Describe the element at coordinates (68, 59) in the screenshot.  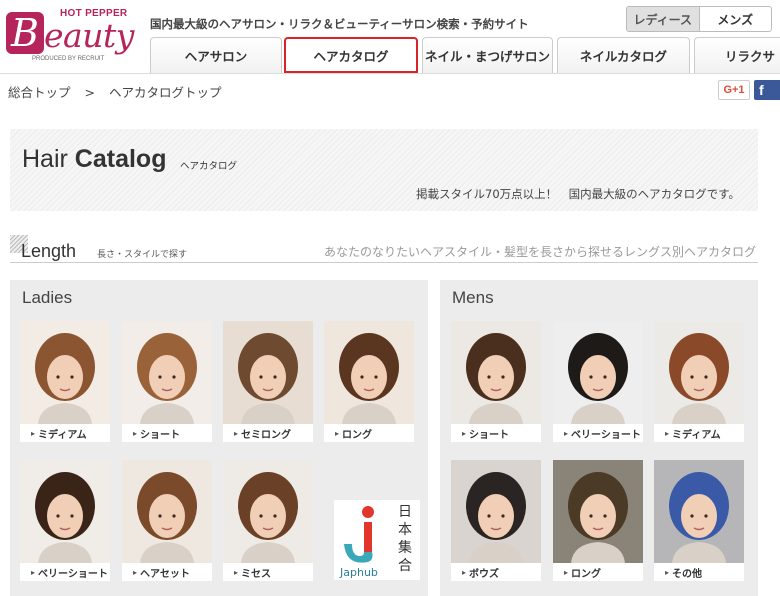
I see `logo-byline: PRODUCED BY RECRUIT` at that location.